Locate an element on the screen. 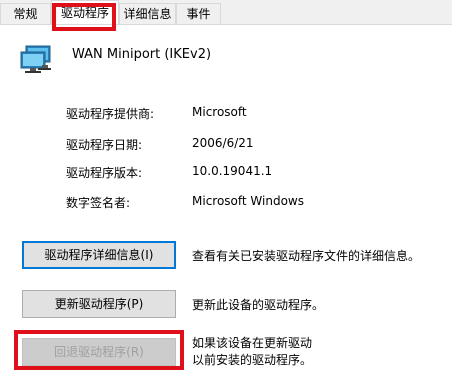 Image resolution: width=452 pixels, height=373 pixels. tab-details: 详细信息 is located at coordinates (147, 13).